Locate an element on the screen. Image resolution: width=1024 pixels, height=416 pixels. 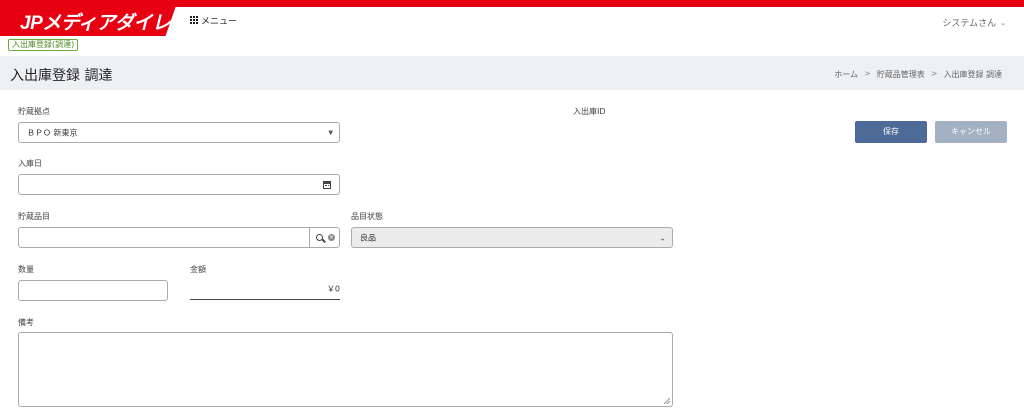
menu-button: メニュー is located at coordinates (213, 20).